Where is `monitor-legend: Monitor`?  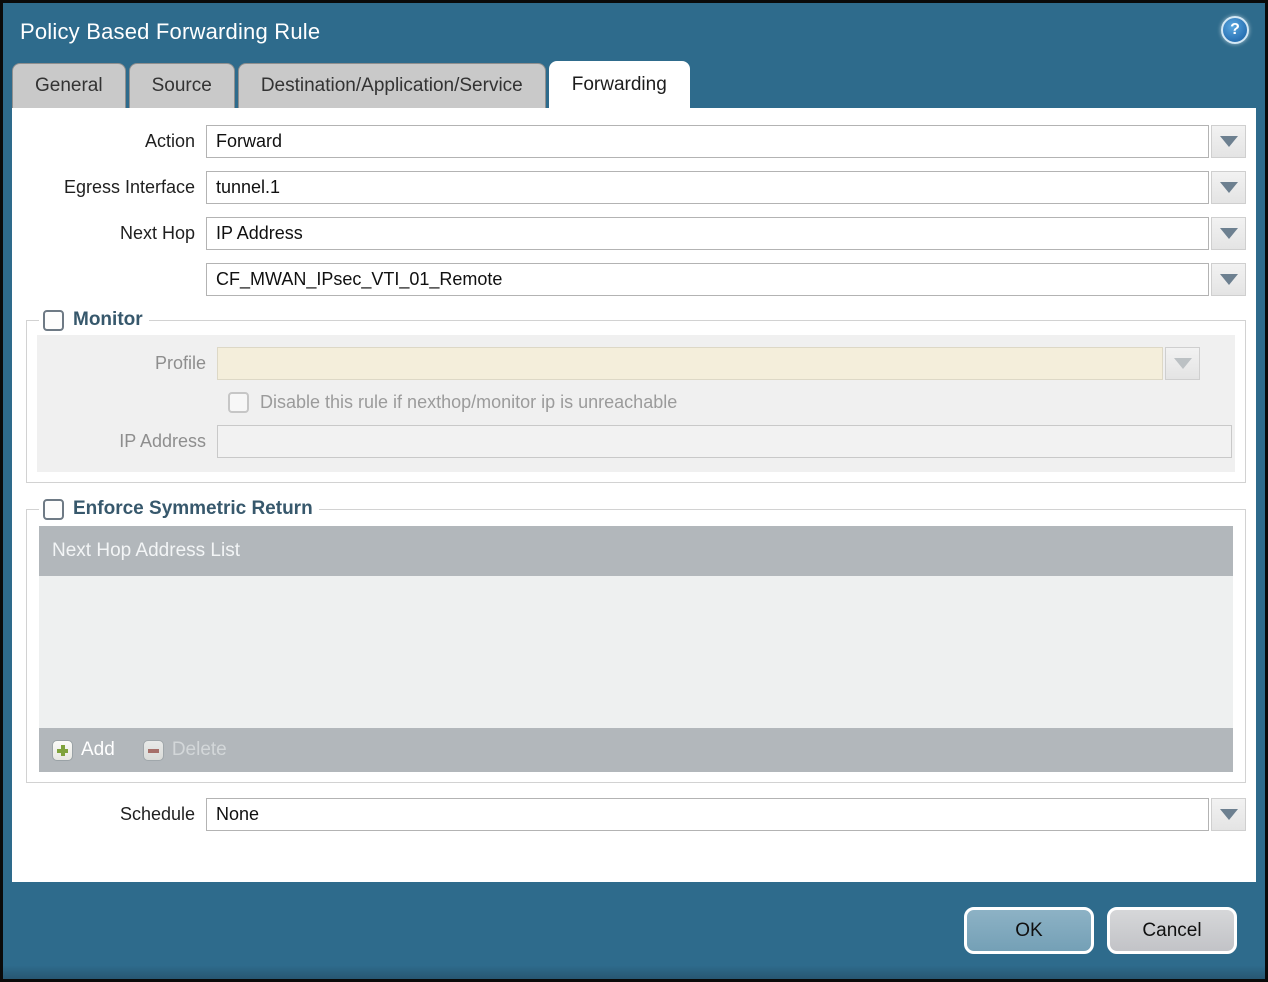 monitor-legend: Monitor is located at coordinates (94, 320).